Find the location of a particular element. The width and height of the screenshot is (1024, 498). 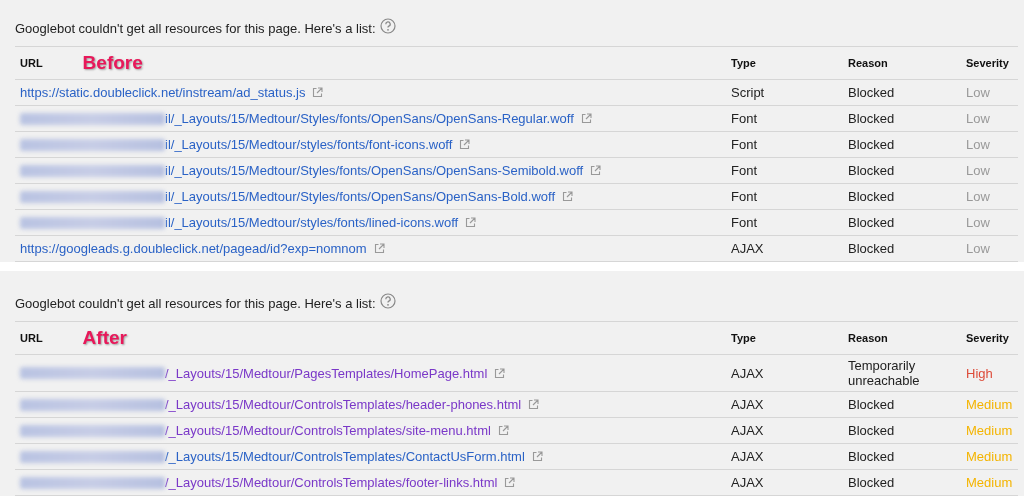

type-cell: Script is located at coordinates (748, 92).